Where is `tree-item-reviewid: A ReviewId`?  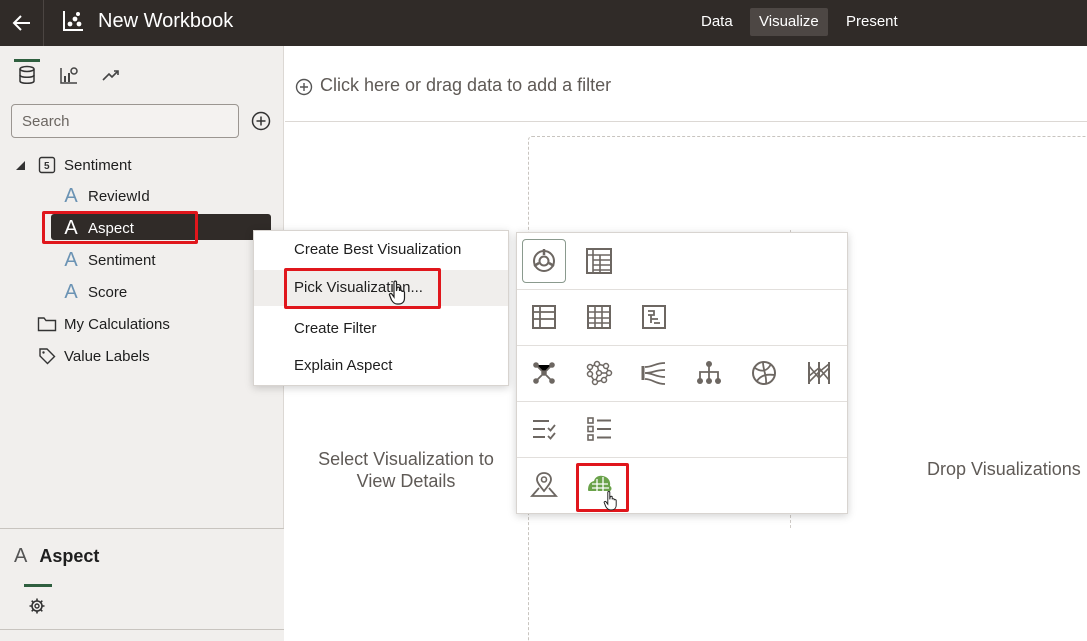 tree-item-reviewid: A ReviewId is located at coordinates (105, 196).